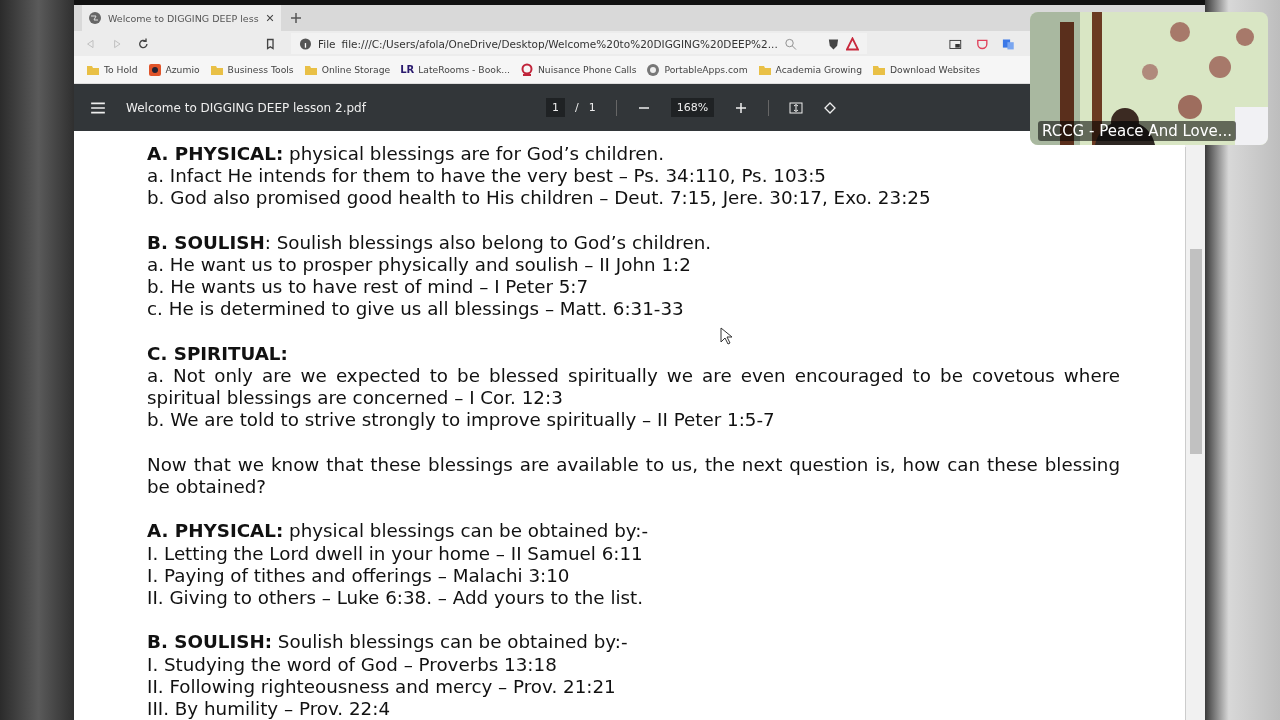  Describe the element at coordinates (305, 43) in the screenshot. I see `info-icon` at that location.